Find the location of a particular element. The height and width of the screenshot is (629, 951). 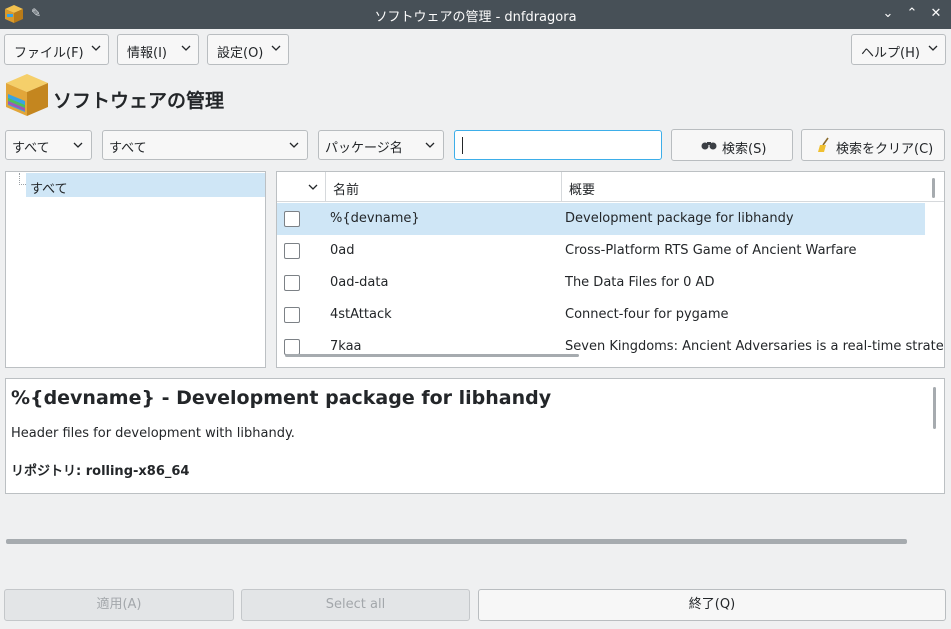

binoculars-icon is located at coordinates (709, 146).